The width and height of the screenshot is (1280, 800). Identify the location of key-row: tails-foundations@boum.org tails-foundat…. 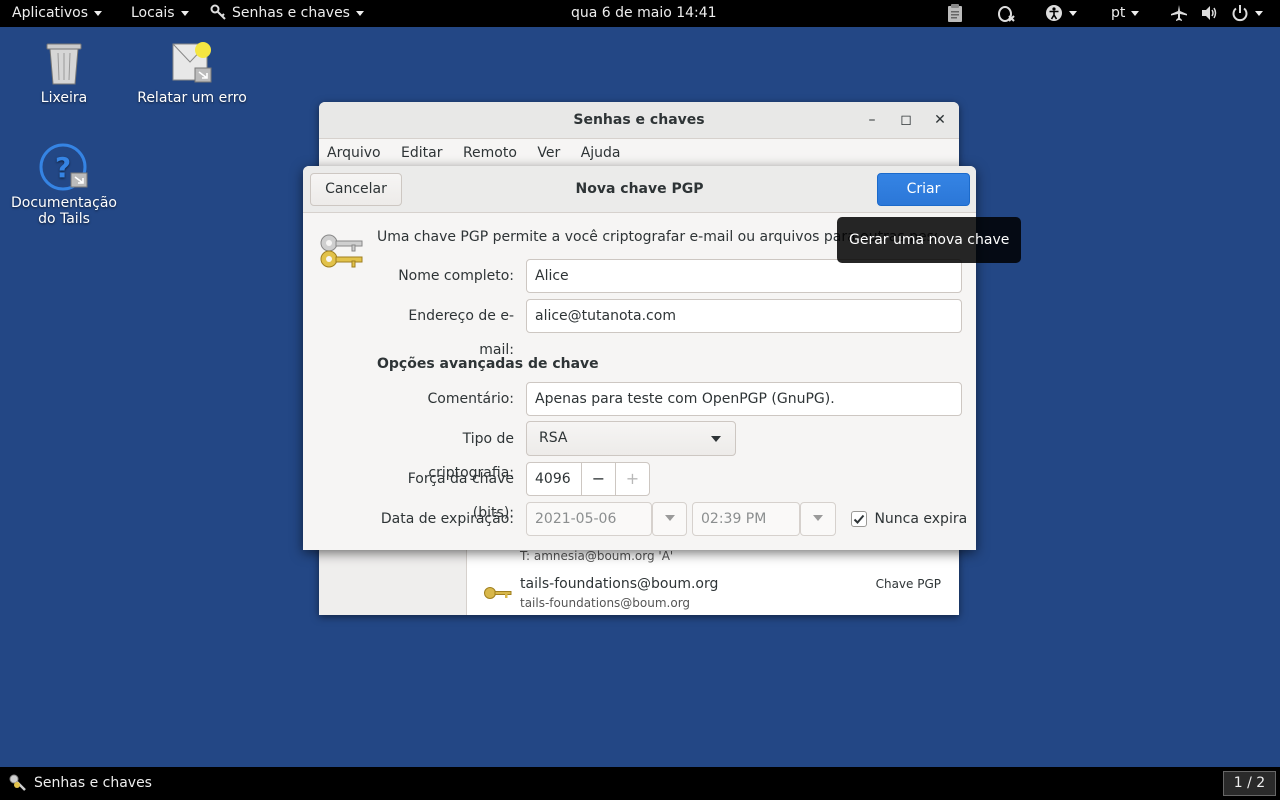
(713, 593).